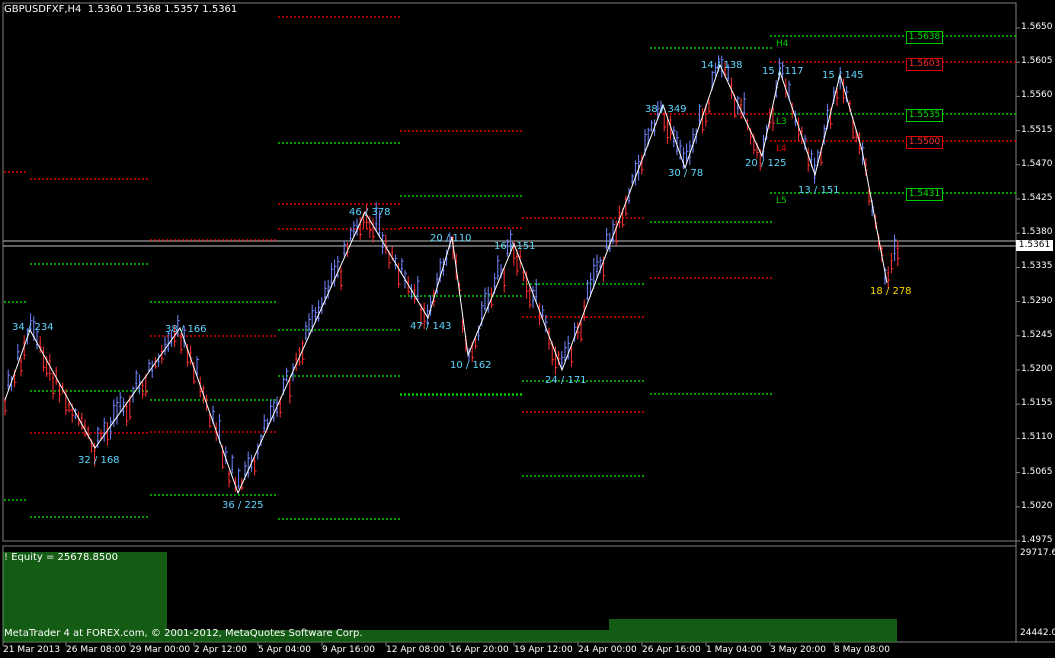  I want to click on time-tick: 1 May 04:00, so click(734, 650).